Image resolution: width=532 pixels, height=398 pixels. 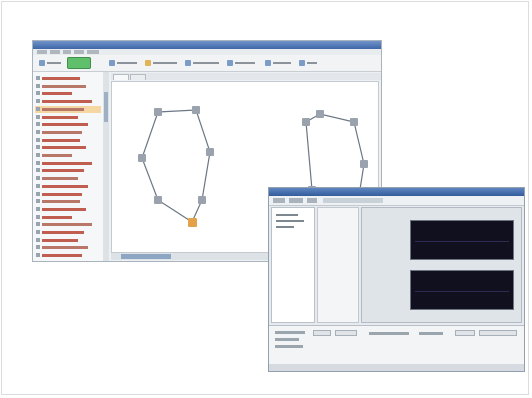 I want to click on graph-editor-toolbar, so click(x=207, y=63).